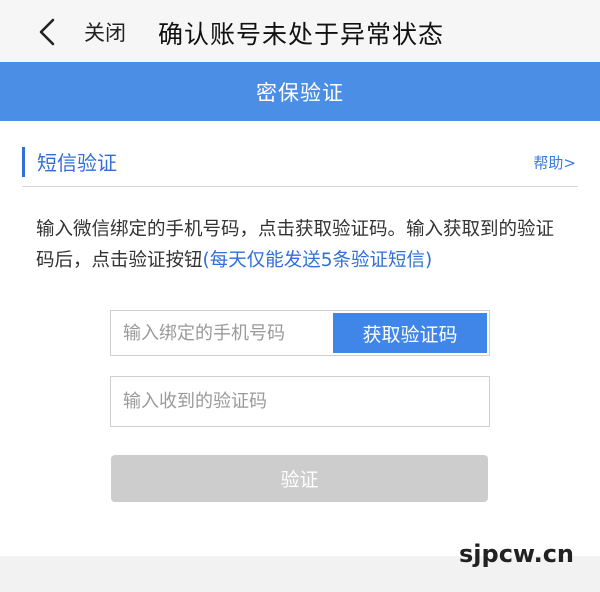  Describe the element at coordinates (48, 32) in the screenshot. I see `chevron-left-icon` at that location.